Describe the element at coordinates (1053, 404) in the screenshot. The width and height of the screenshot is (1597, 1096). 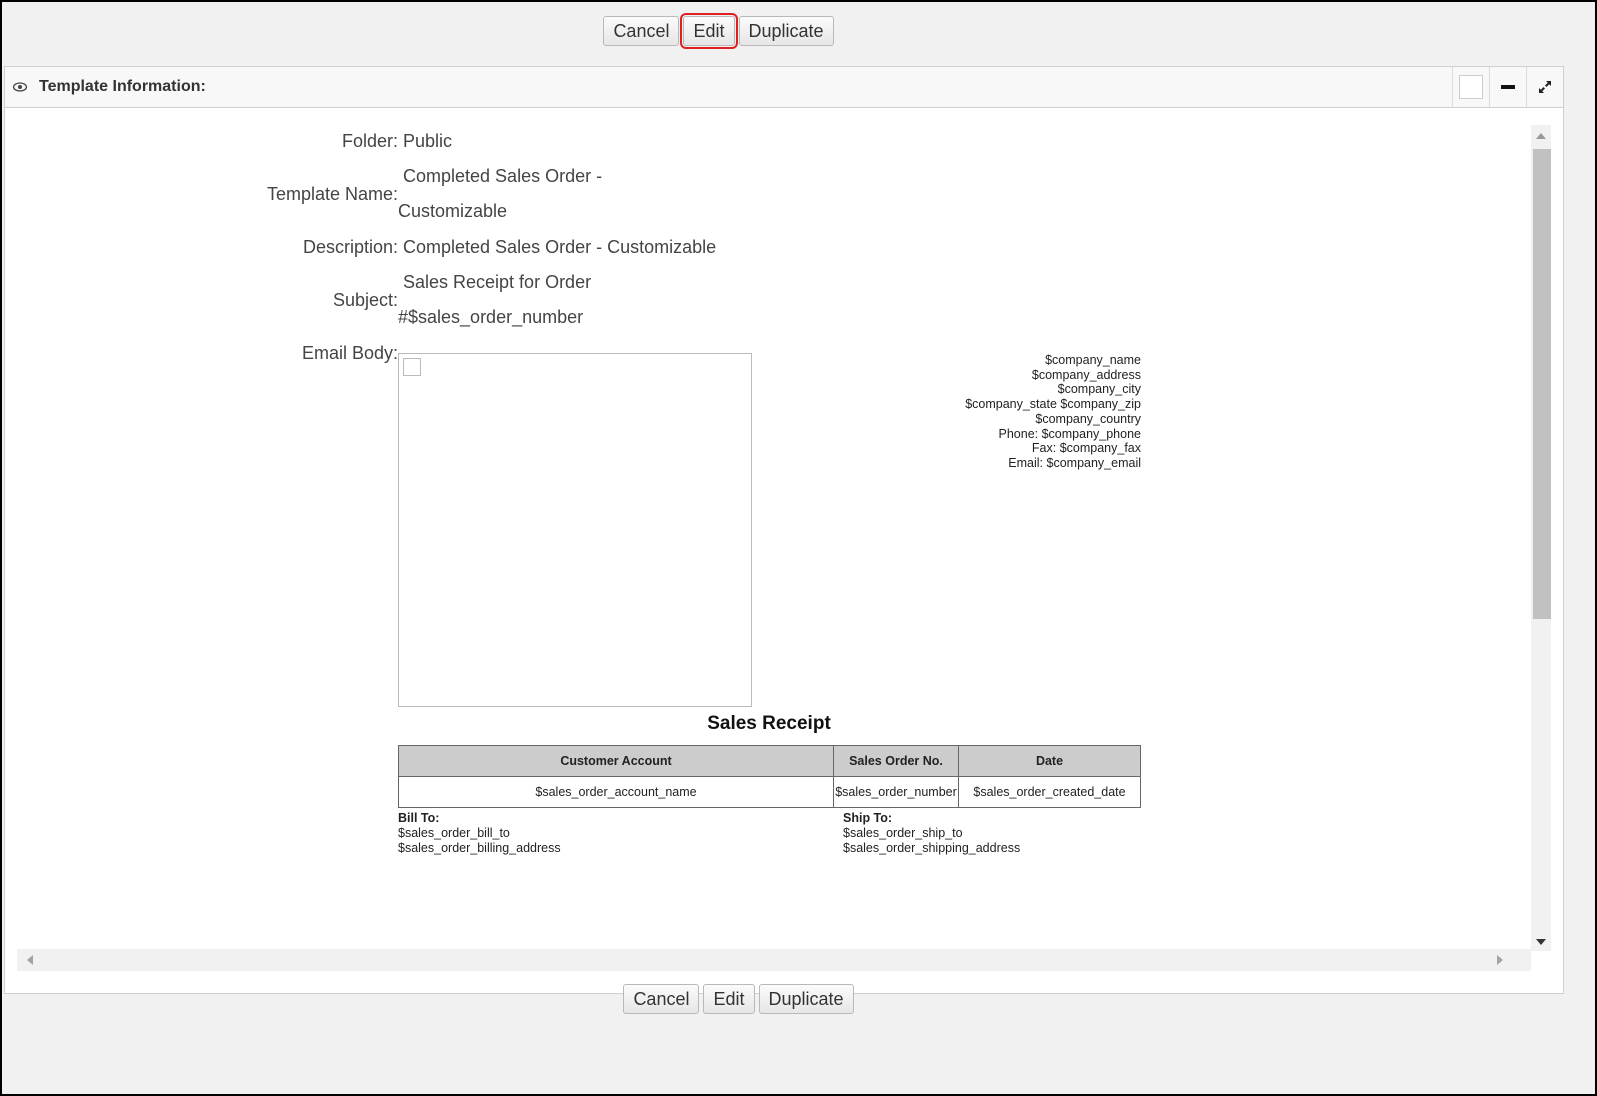
I see `company-state-zip: $company_state $company_zip` at that location.